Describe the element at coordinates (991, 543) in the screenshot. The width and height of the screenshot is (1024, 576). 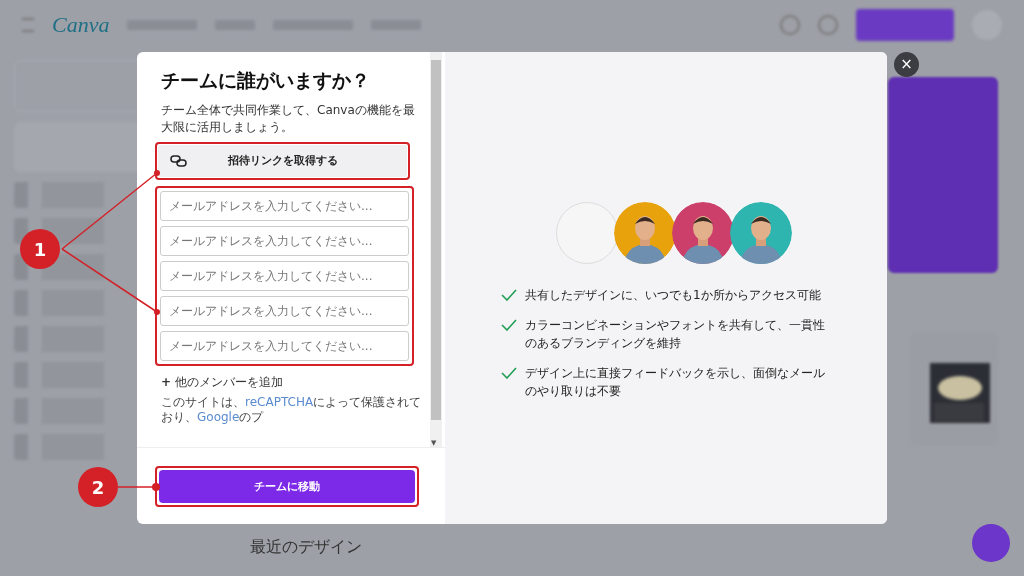
I see `help-button` at that location.